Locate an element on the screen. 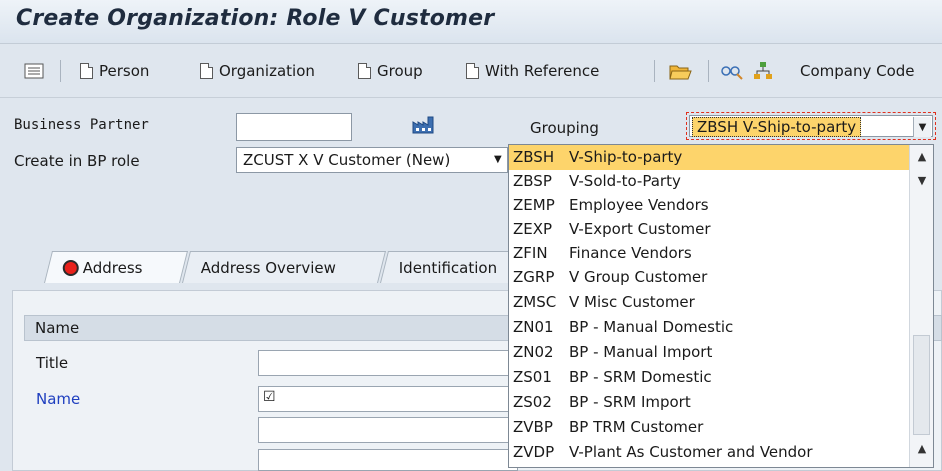  business-partner-label: Business Partner is located at coordinates (81, 125).